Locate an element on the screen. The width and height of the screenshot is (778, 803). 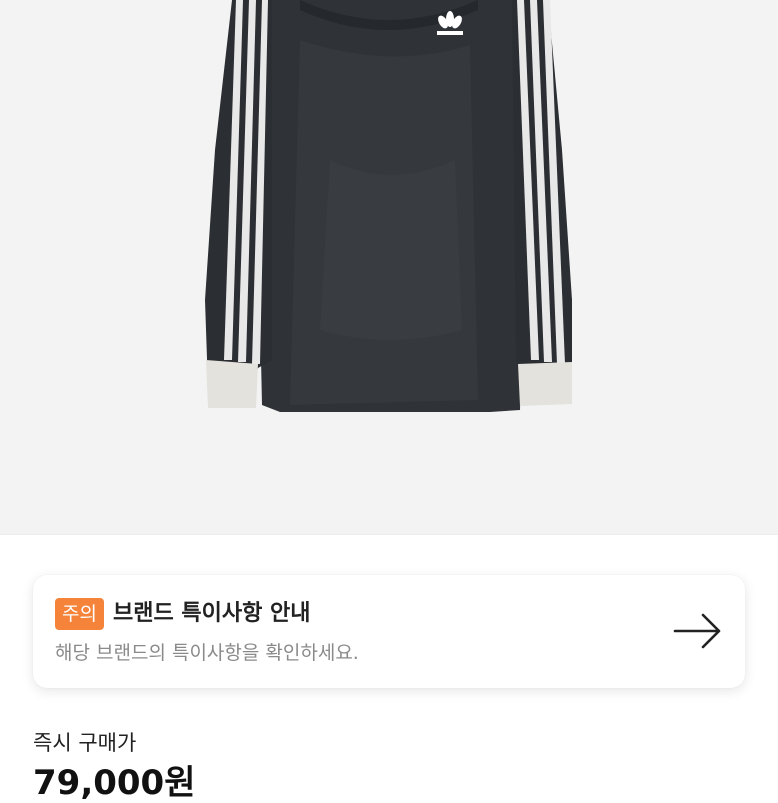
instant-buy-price-label: 즉시 구매가 is located at coordinates (85, 743).